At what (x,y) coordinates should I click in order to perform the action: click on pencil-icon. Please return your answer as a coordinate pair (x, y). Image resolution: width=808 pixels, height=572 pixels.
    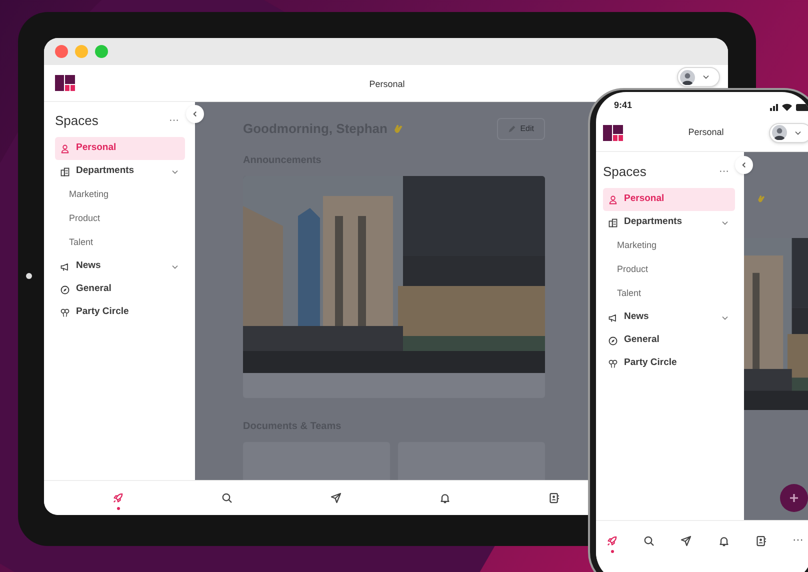
    Looking at the image, I should click on (512, 129).